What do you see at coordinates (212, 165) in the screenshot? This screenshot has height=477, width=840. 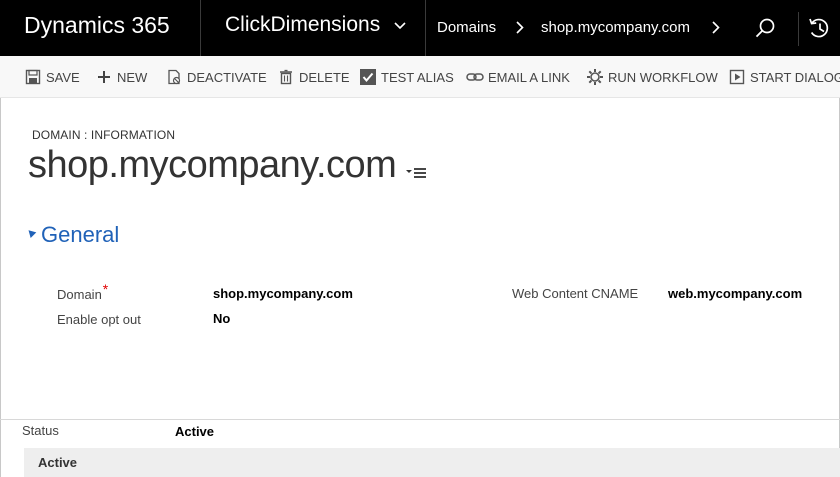 I see `record-title: shop.mycompany.com` at bounding box center [212, 165].